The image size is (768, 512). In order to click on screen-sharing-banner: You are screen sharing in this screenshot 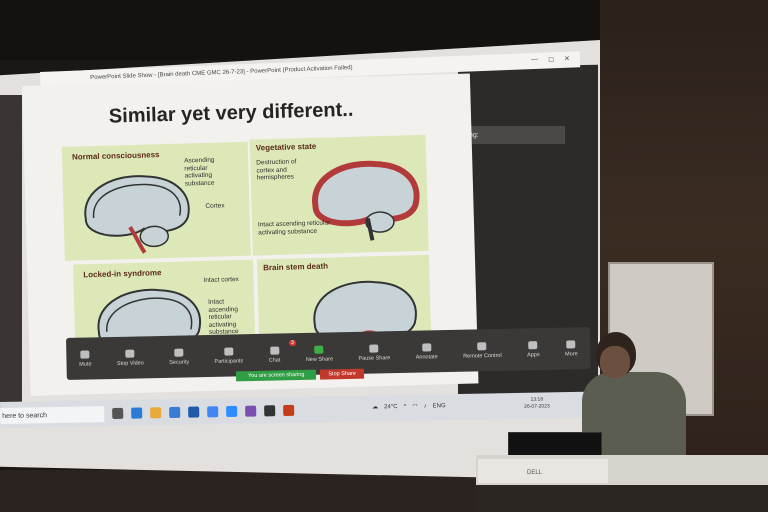, I will do `click(276, 375)`.